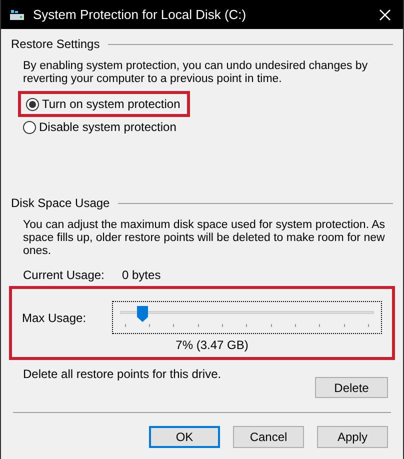 The height and width of the screenshot is (459, 404). What do you see at coordinates (107, 127) in the screenshot?
I see `radio-label: Disable system protection` at bounding box center [107, 127].